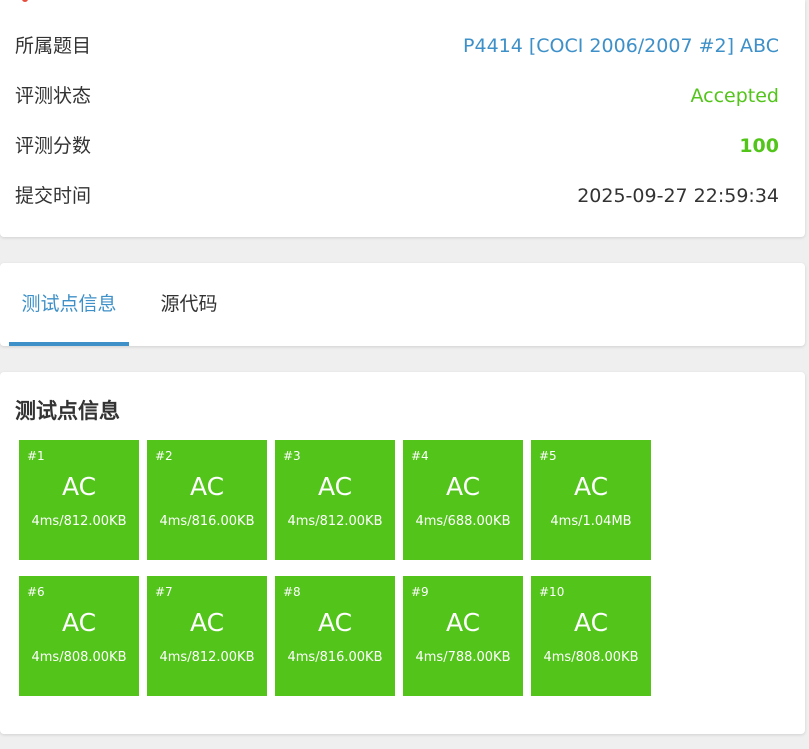 Image resolution: width=809 pixels, height=749 pixels. I want to click on tab-testcase-info: 测试点信息, so click(69, 304).